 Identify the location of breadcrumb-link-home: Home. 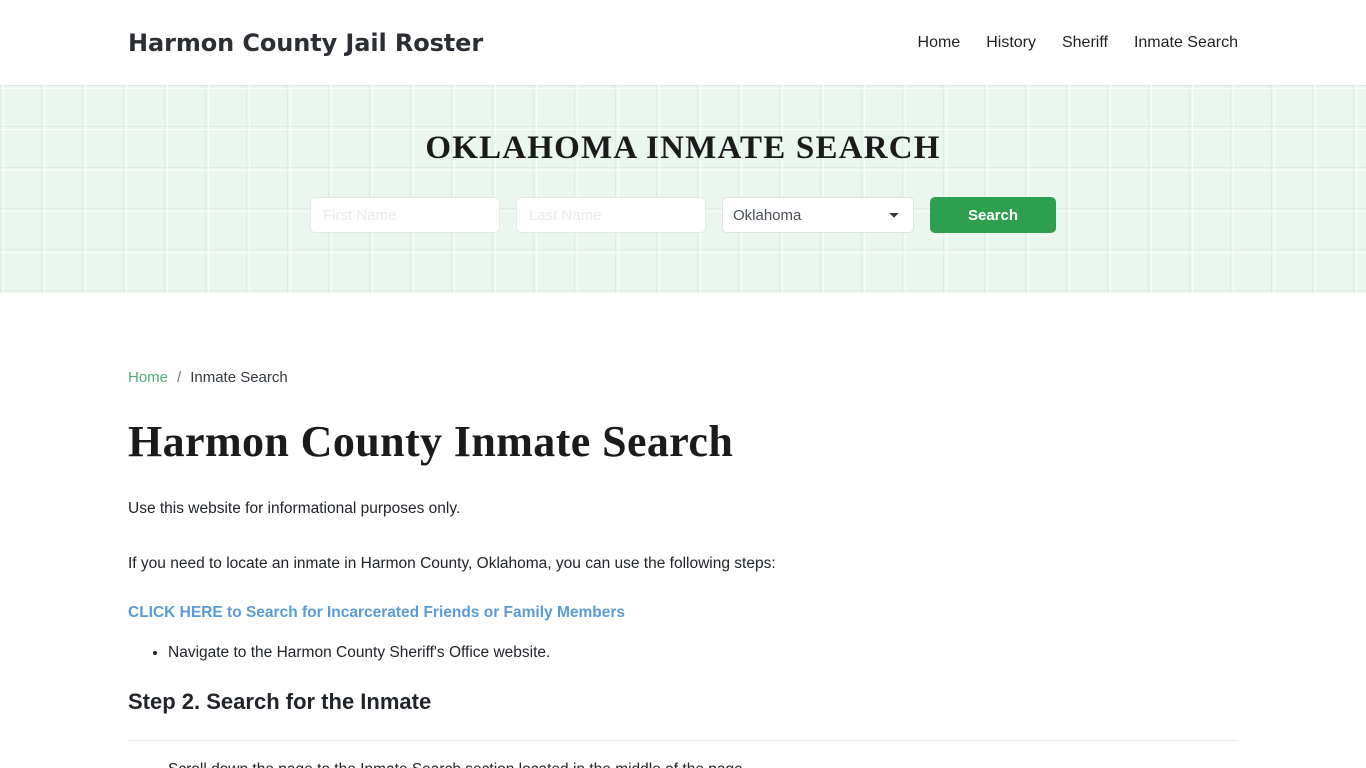
(148, 377).